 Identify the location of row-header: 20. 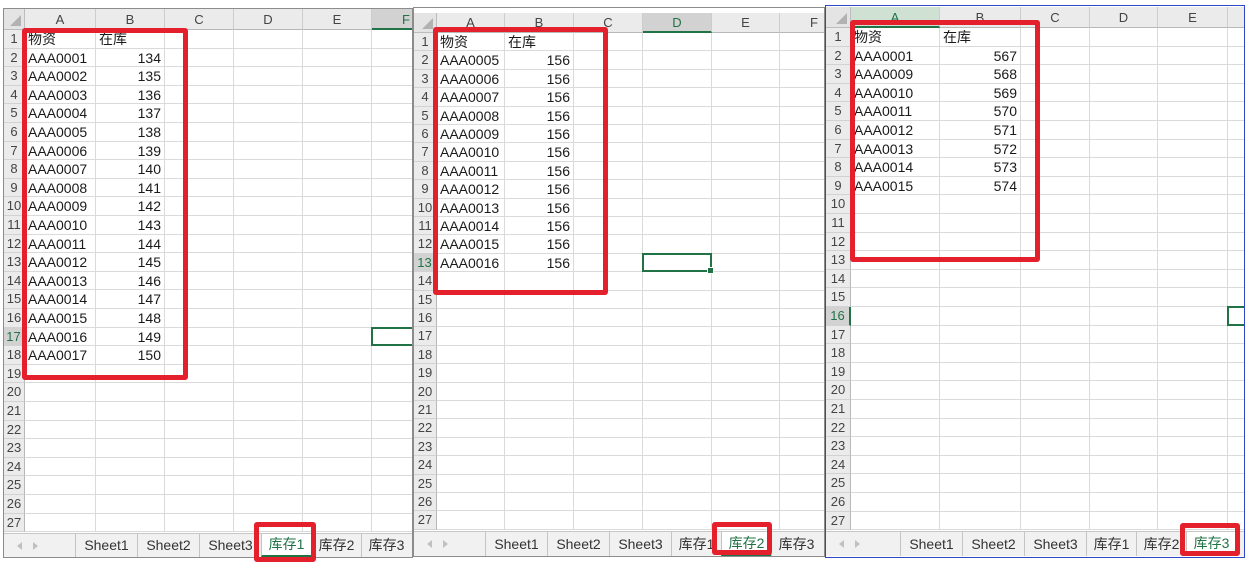
(838, 390).